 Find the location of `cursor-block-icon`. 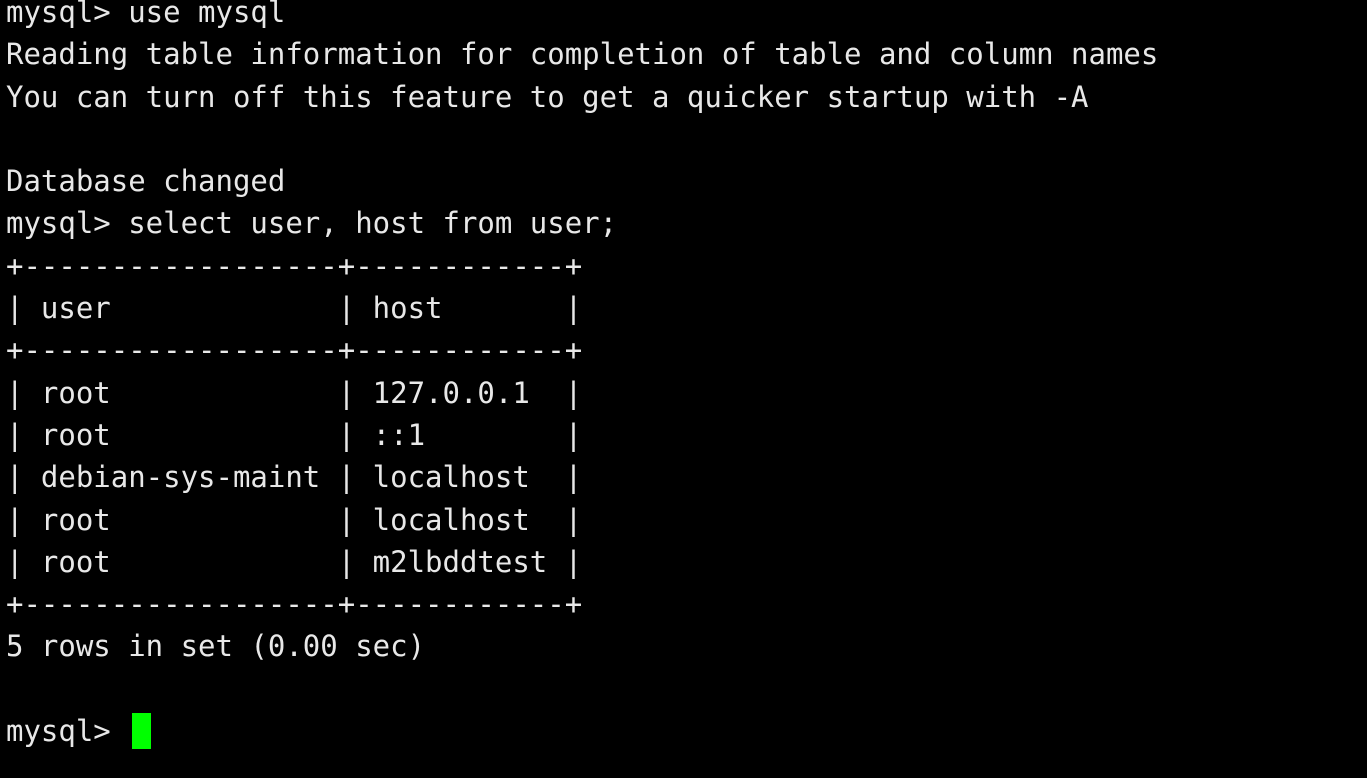

cursor-block-icon is located at coordinates (142, 731).